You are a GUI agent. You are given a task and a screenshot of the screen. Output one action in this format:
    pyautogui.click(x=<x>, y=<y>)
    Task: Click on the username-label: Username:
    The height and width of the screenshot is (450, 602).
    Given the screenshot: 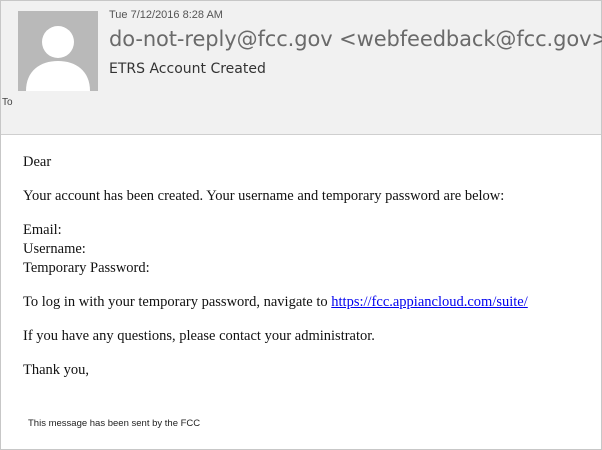 What is the action you would take?
    pyautogui.click(x=54, y=249)
    